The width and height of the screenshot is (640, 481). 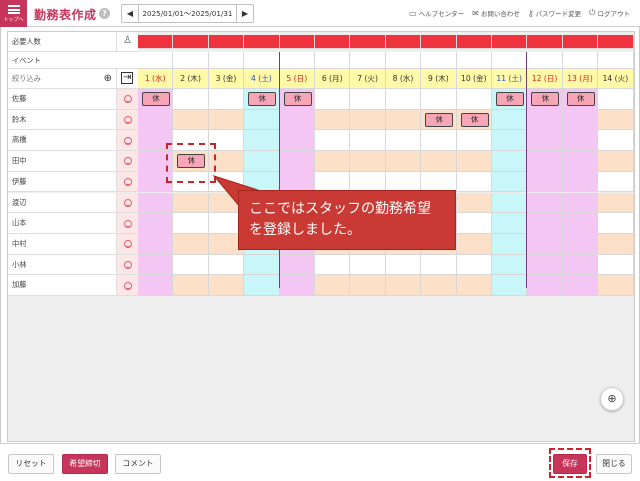 I want to click on zoom-in-icon: ⊕, so click(x=612, y=398).